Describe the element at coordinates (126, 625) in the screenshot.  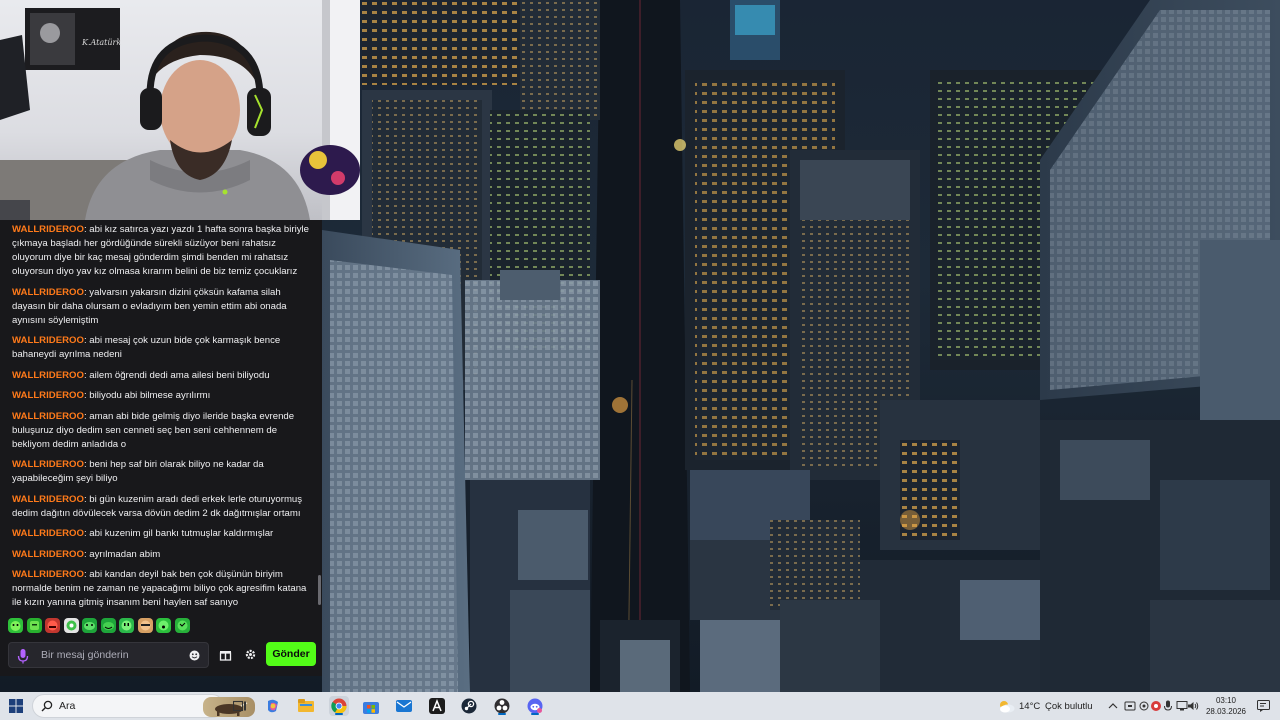
I see `emote-7-icon` at that location.